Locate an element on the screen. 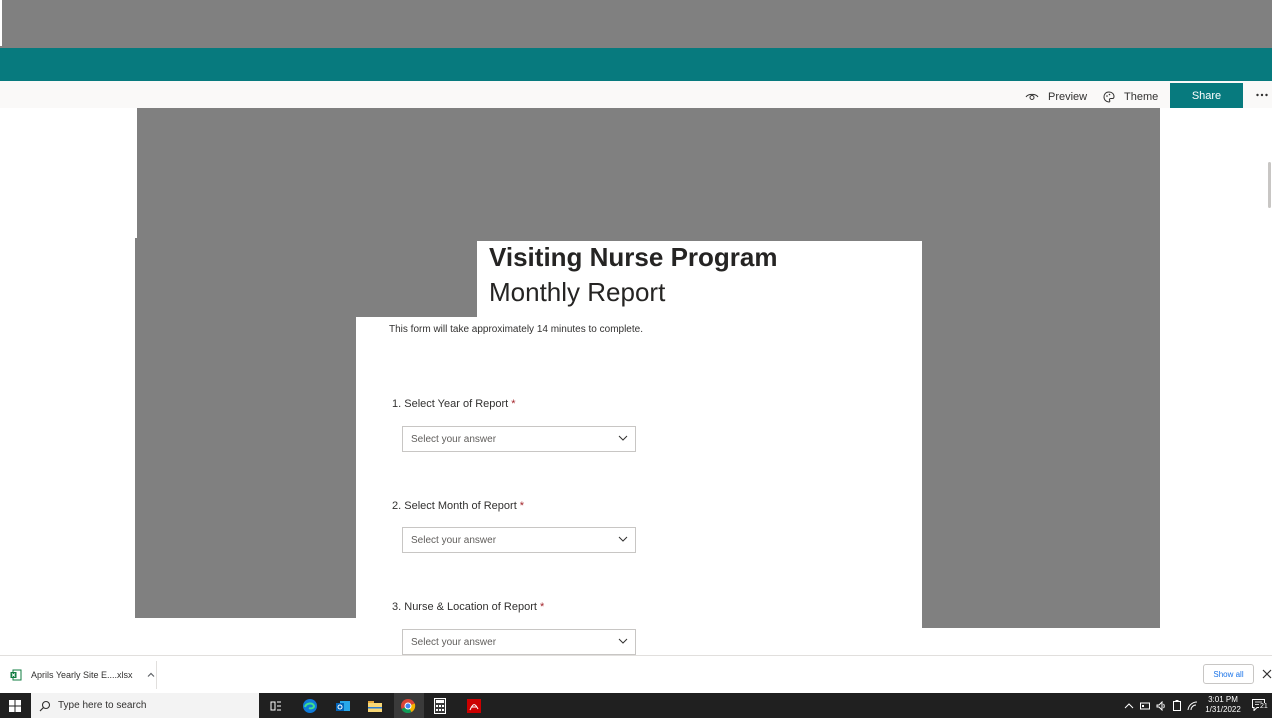  download-shelf: Aprils Yearly Site E....xlsx Show all is located at coordinates (636, 674).